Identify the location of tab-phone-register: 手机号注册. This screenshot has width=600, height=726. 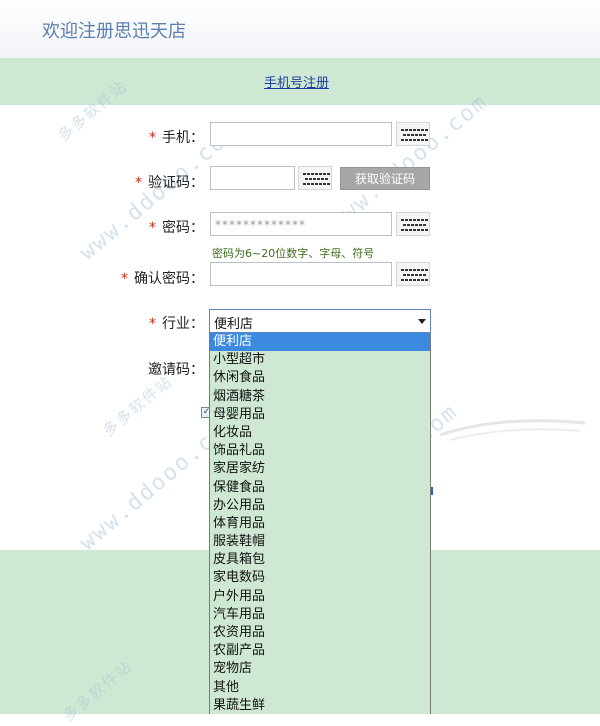
(296, 81).